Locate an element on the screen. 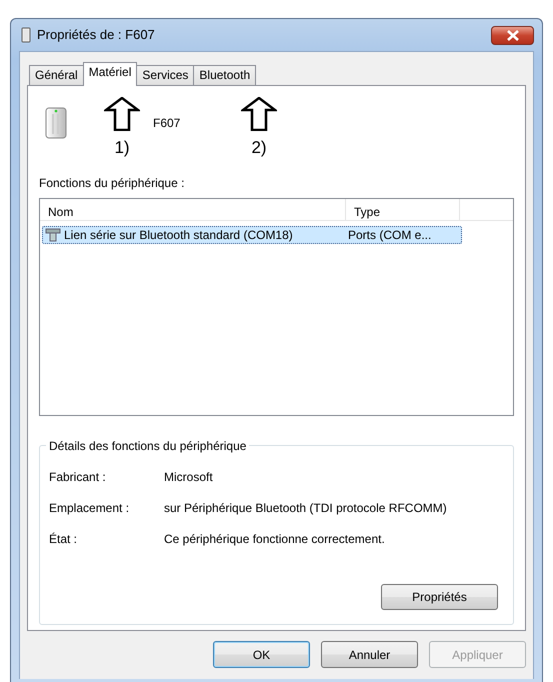  column-header: Type is located at coordinates (403, 209).